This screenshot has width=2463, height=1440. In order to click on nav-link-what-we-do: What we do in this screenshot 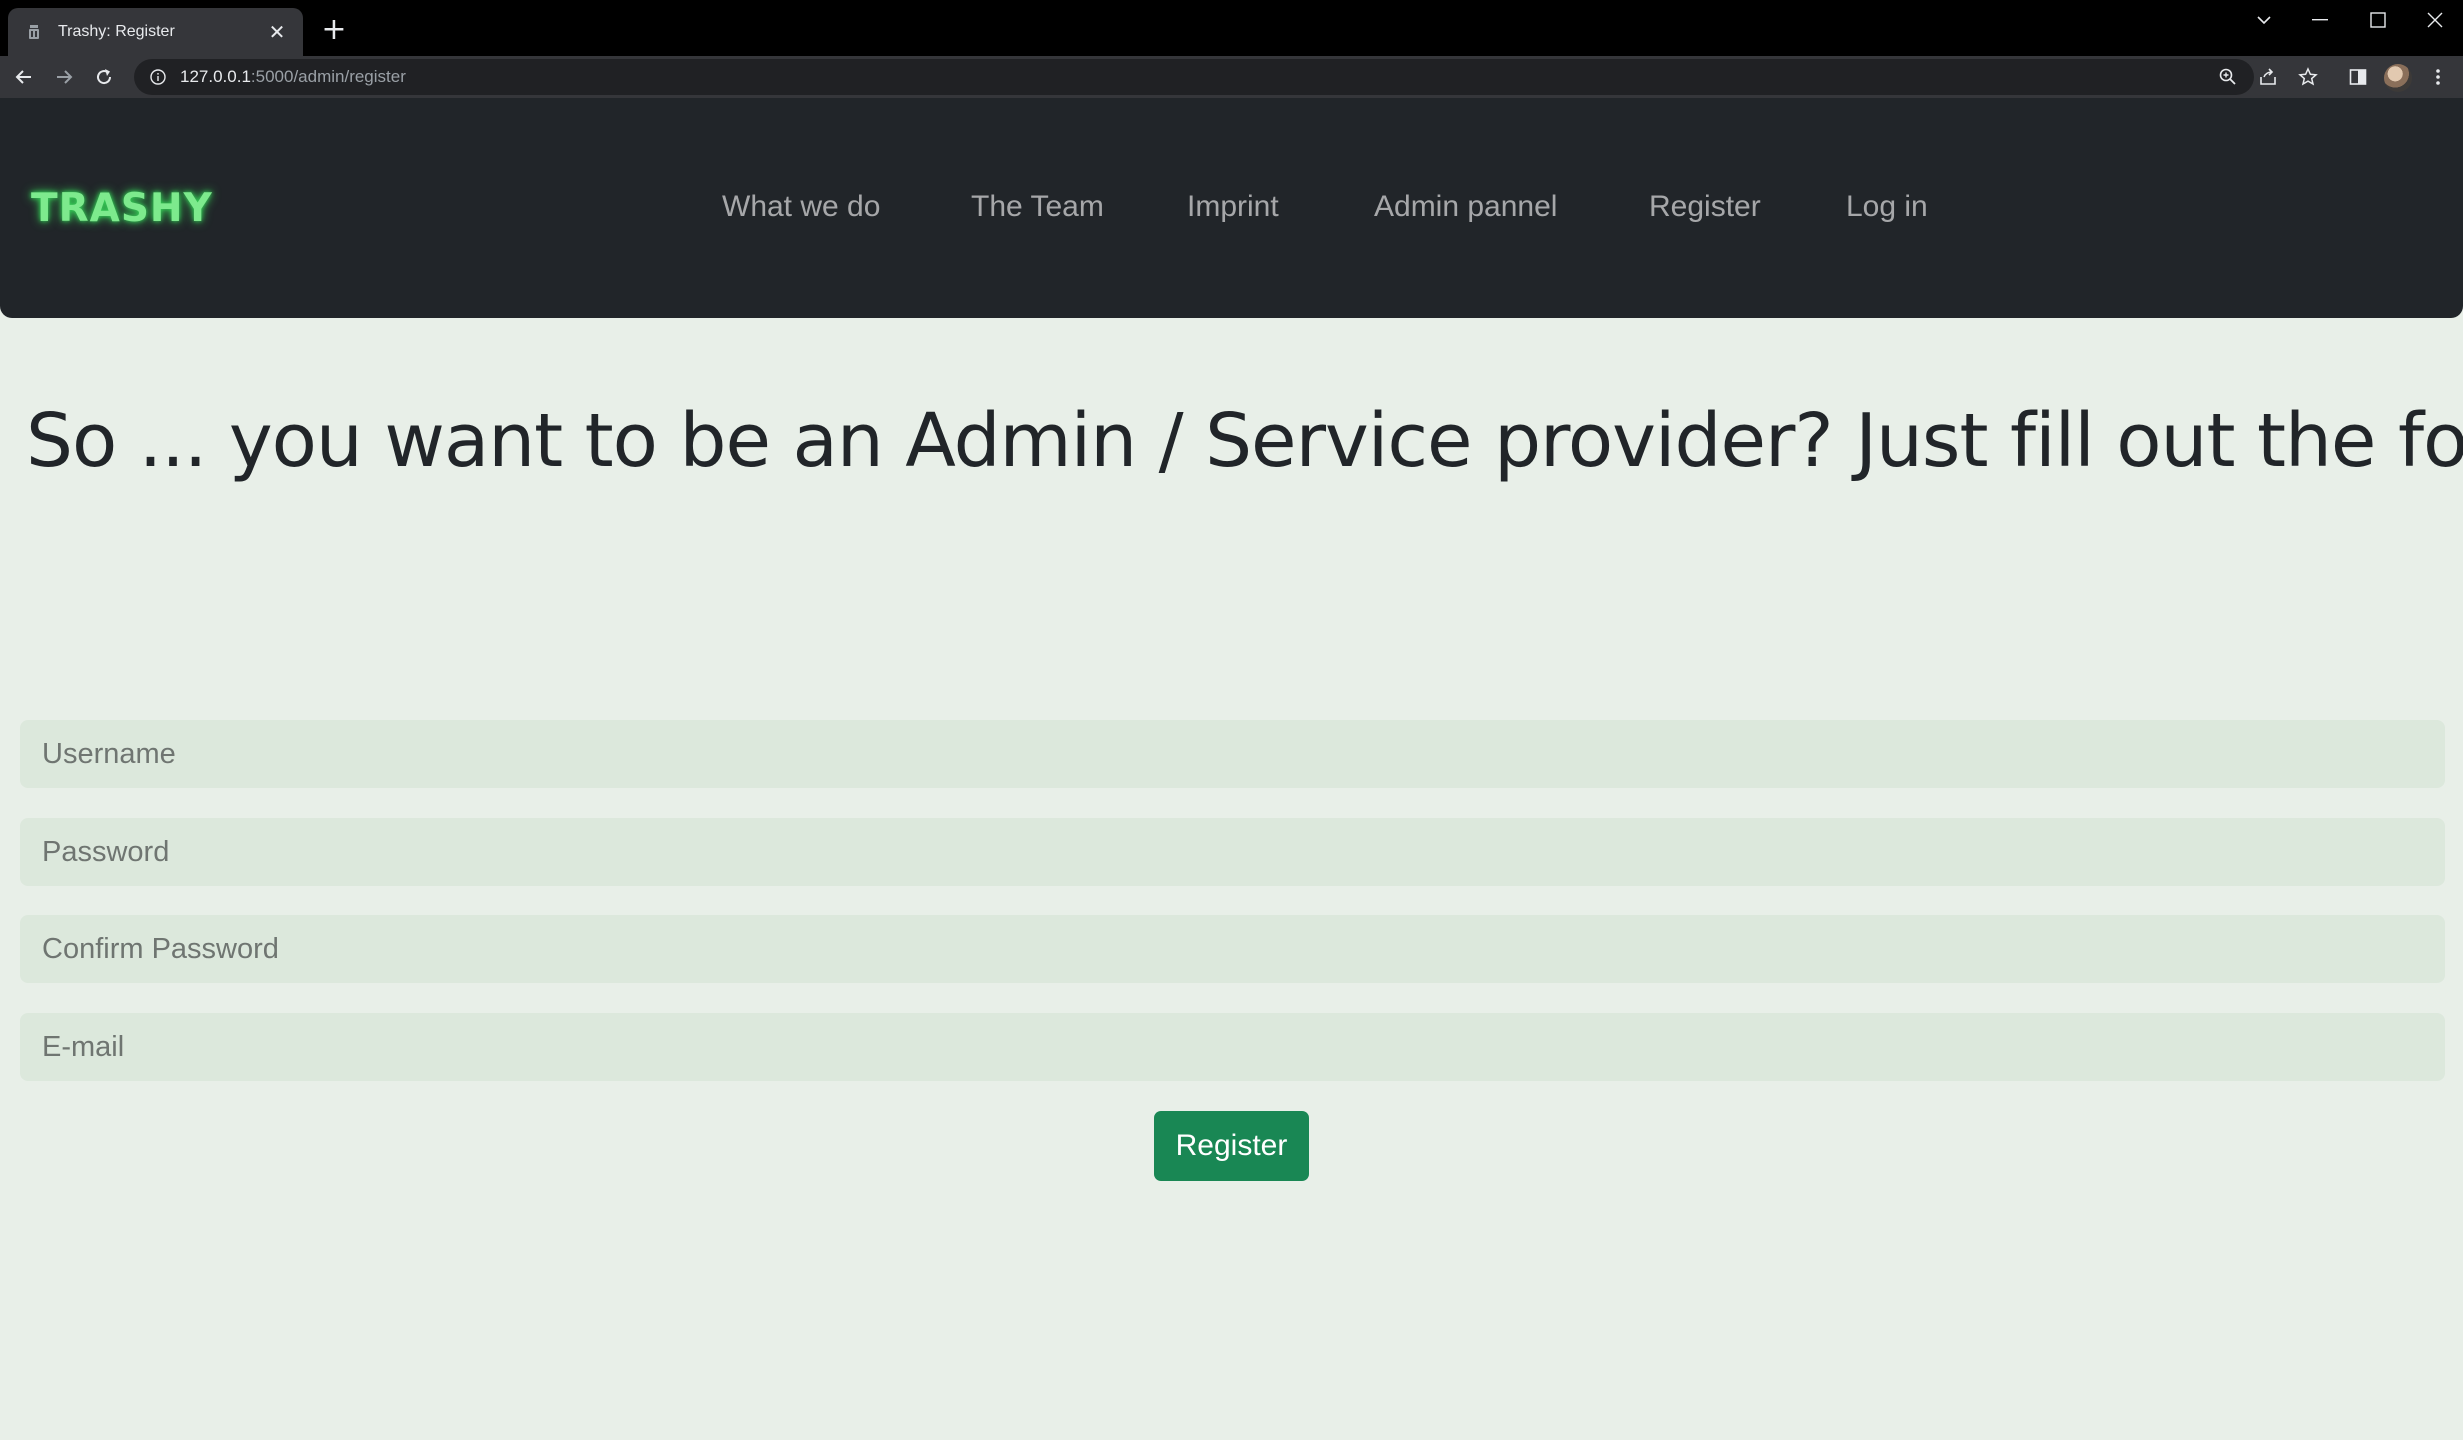, I will do `click(801, 207)`.